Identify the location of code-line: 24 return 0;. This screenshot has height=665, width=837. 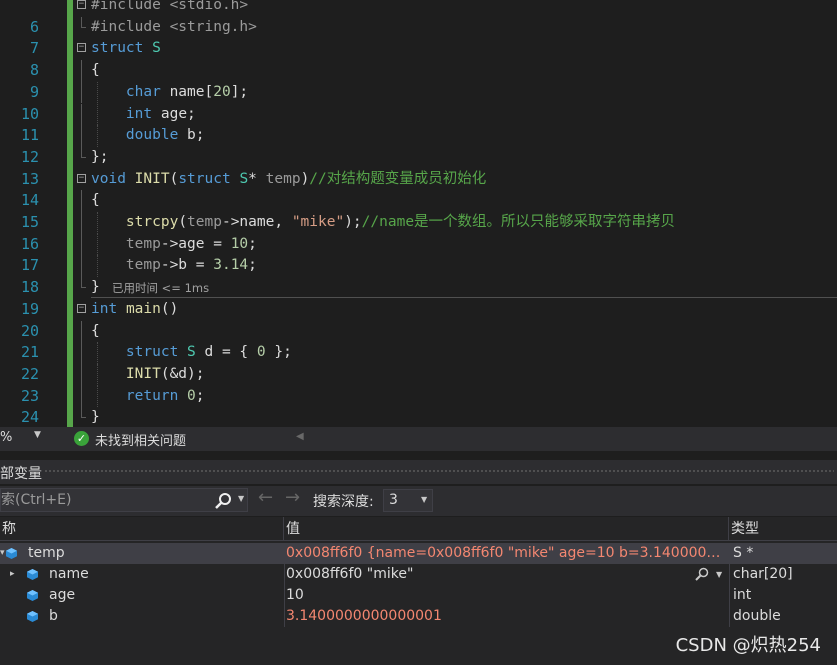
(418, 405).